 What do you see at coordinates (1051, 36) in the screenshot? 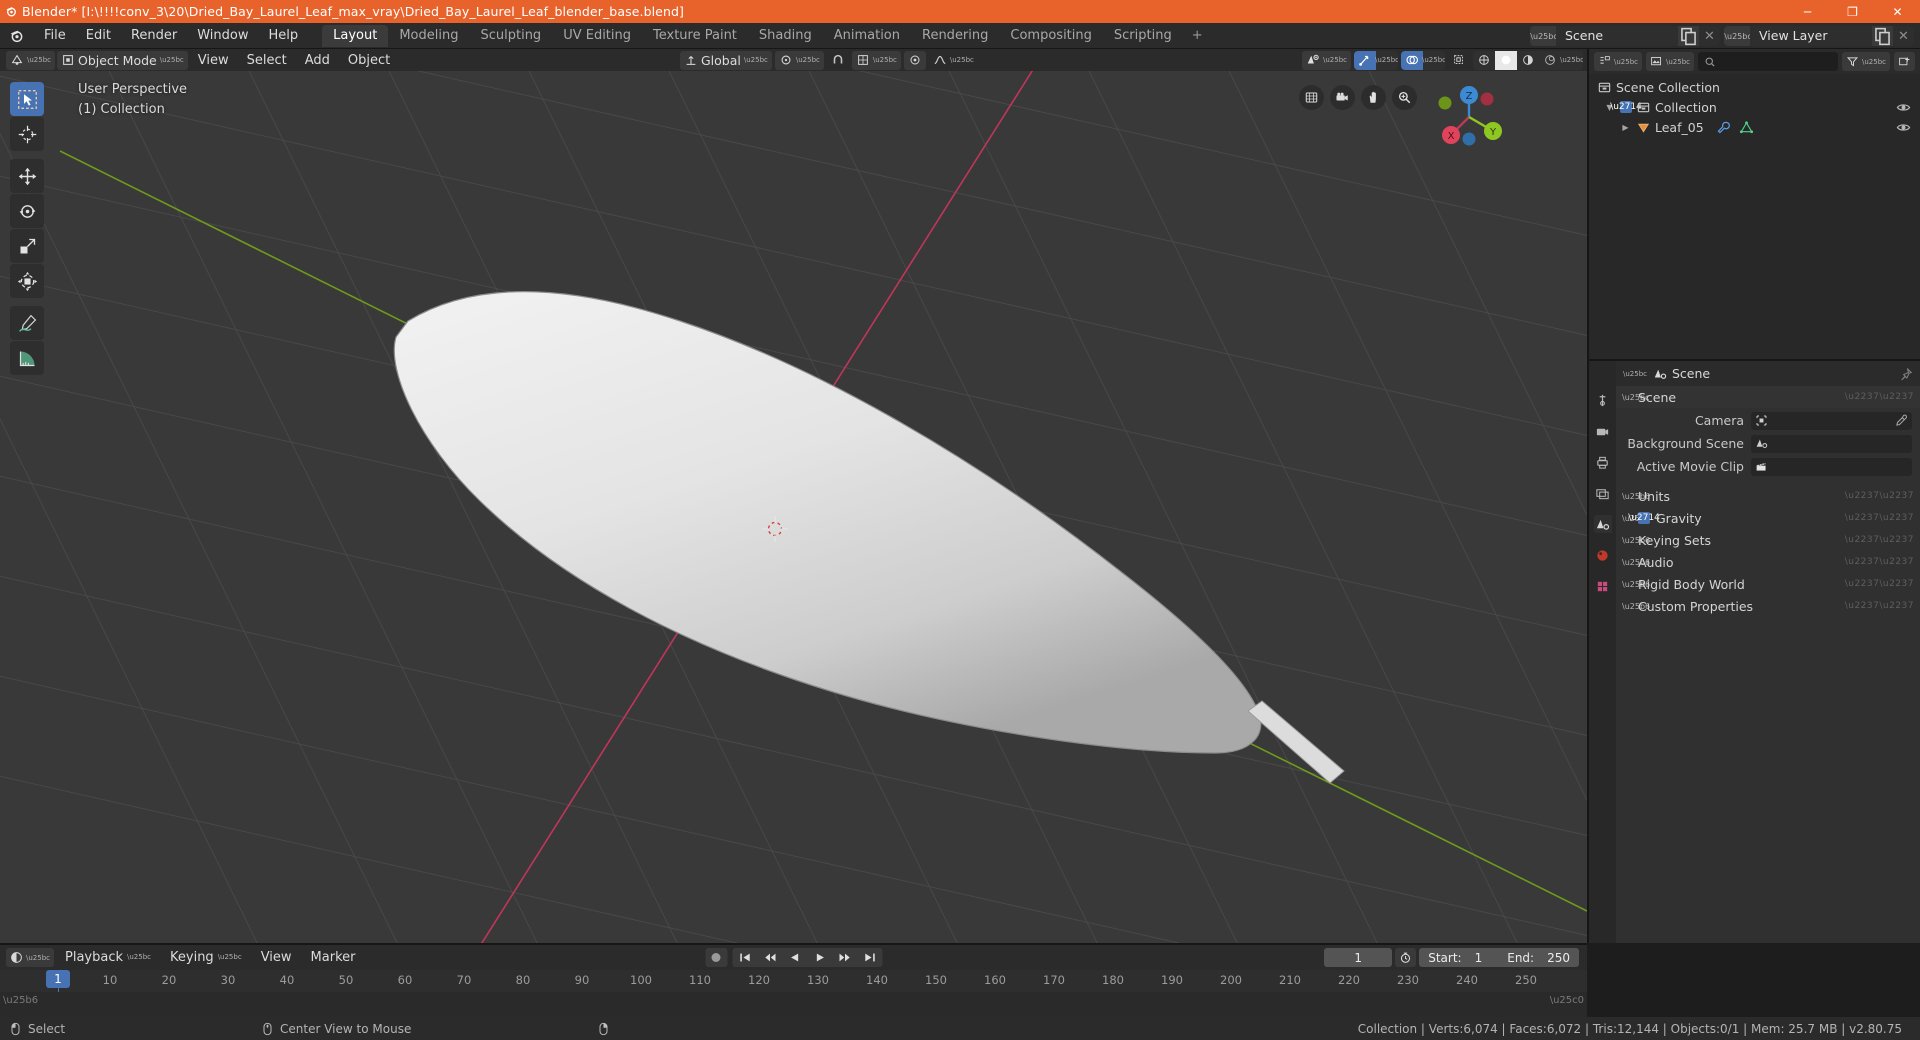
I see `workspace-tab-compositing: Compositing` at bounding box center [1051, 36].